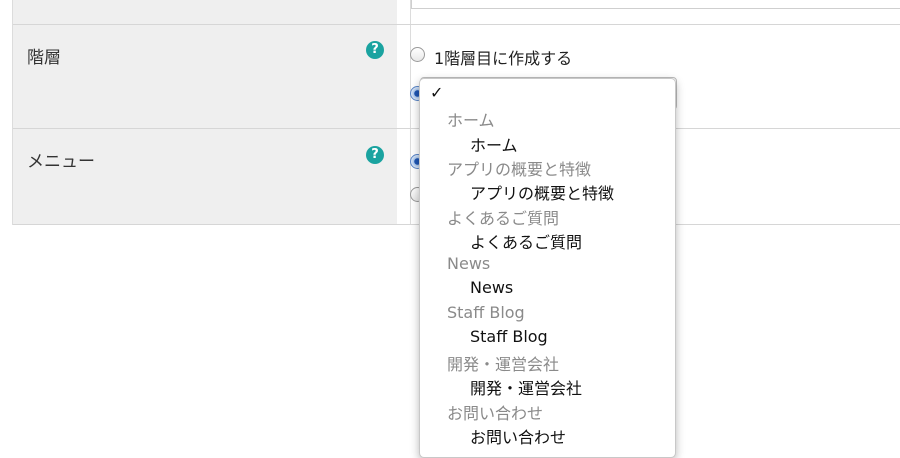 The width and height of the screenshot is (900, 458). Describe the element at coordinates (655, 4) in the screenshot. I see `previous-row-input` at that location.